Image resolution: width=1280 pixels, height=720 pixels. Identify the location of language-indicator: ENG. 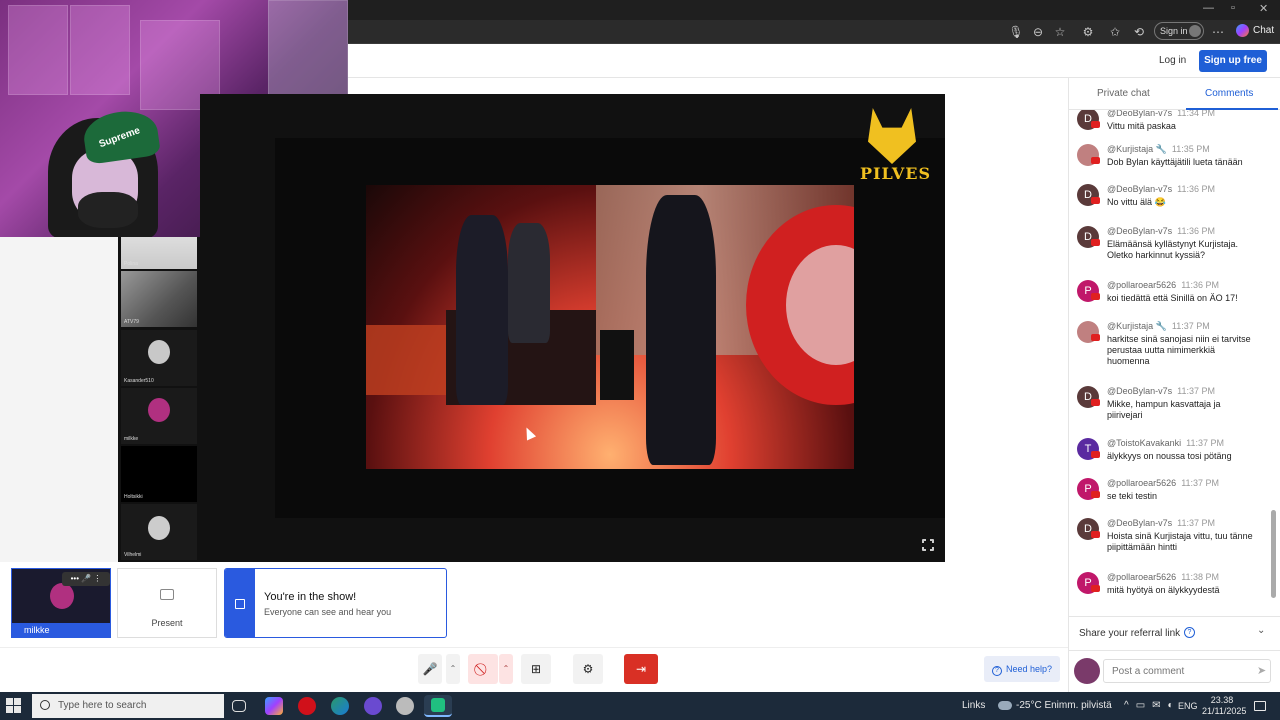
(1188, 706).